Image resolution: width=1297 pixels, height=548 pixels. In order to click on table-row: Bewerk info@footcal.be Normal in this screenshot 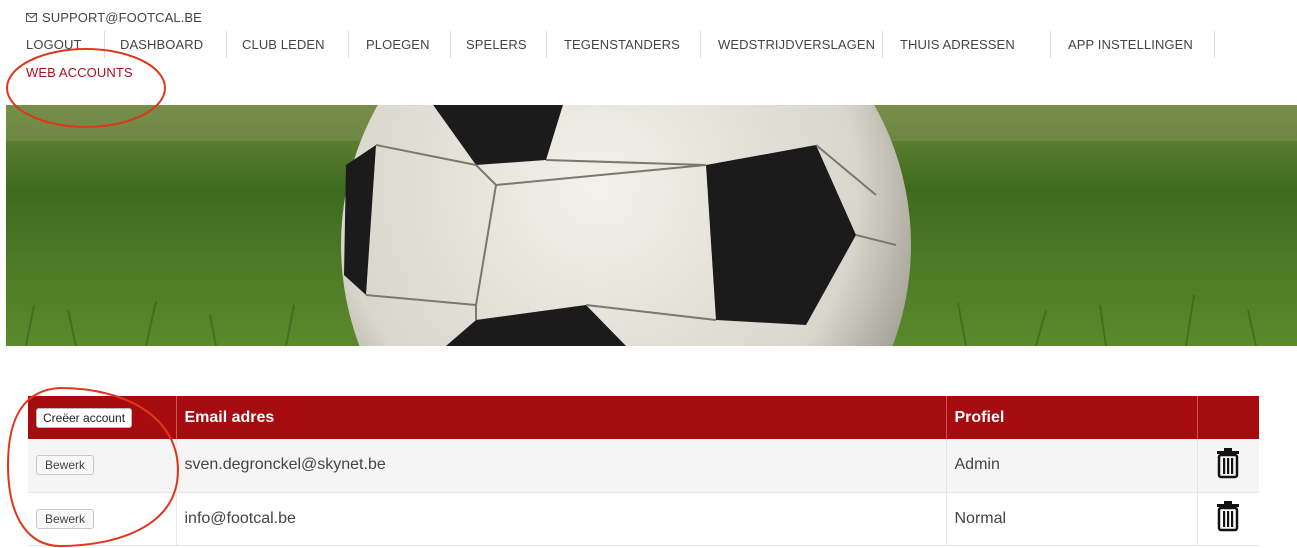, I will do `click(643, 519)`.